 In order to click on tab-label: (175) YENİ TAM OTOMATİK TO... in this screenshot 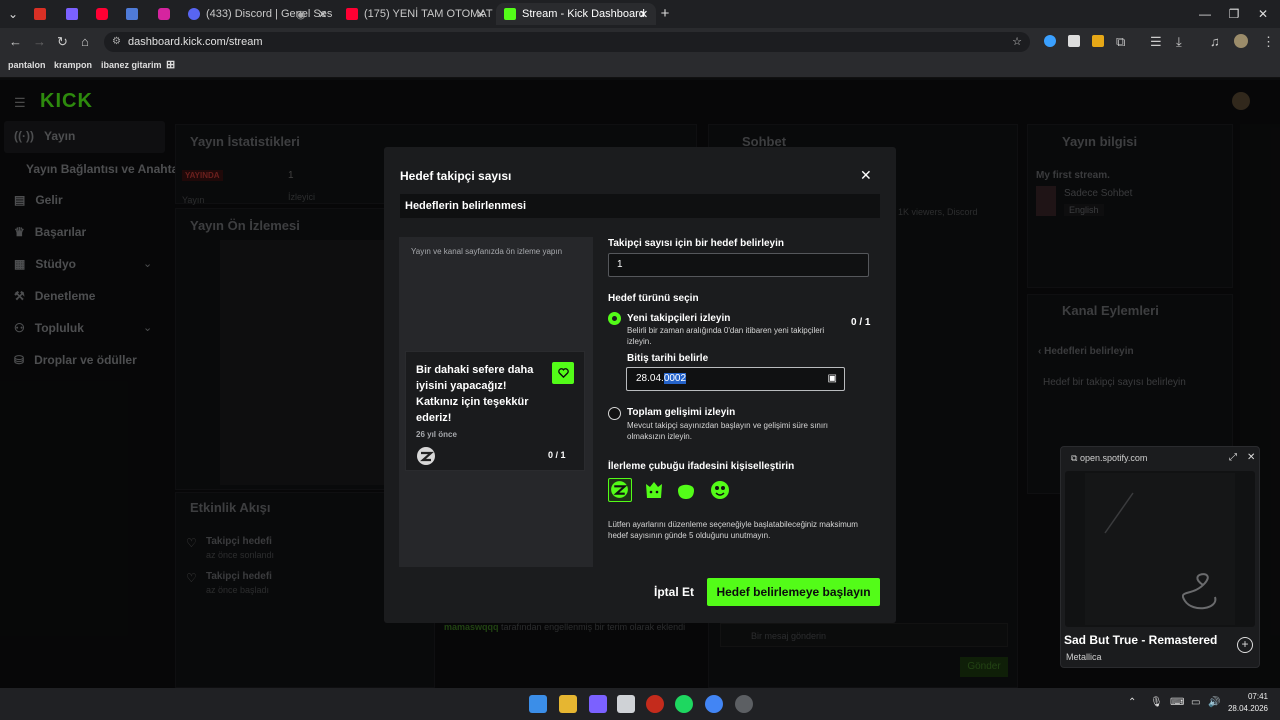, I will do `click(428, 14)`.